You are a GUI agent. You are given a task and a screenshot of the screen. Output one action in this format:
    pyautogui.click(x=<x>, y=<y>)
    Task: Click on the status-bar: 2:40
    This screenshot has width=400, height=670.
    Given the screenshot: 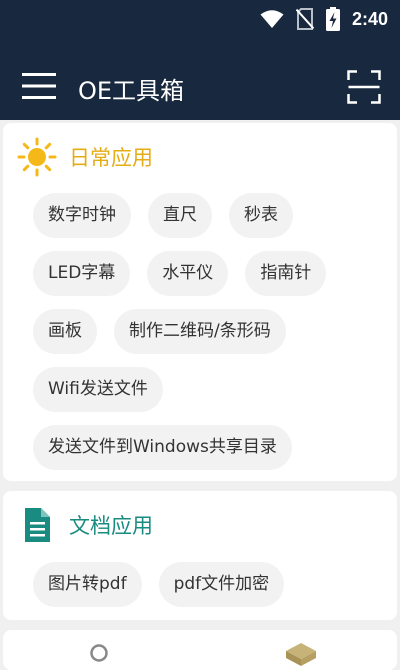 What is the action you would take?
    pyautogui.click(x=200, y=19)
    